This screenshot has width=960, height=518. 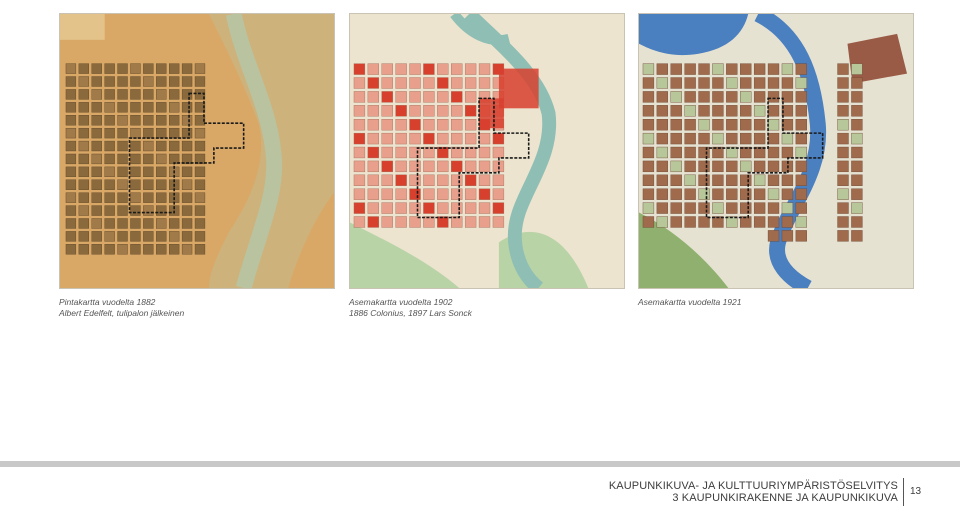 What do you see at coordinates (107, 302) in the screenshot?
I see `map-1882-caption-title: Pintakartta vuodelta 1882` at bounding box center [107, 302].